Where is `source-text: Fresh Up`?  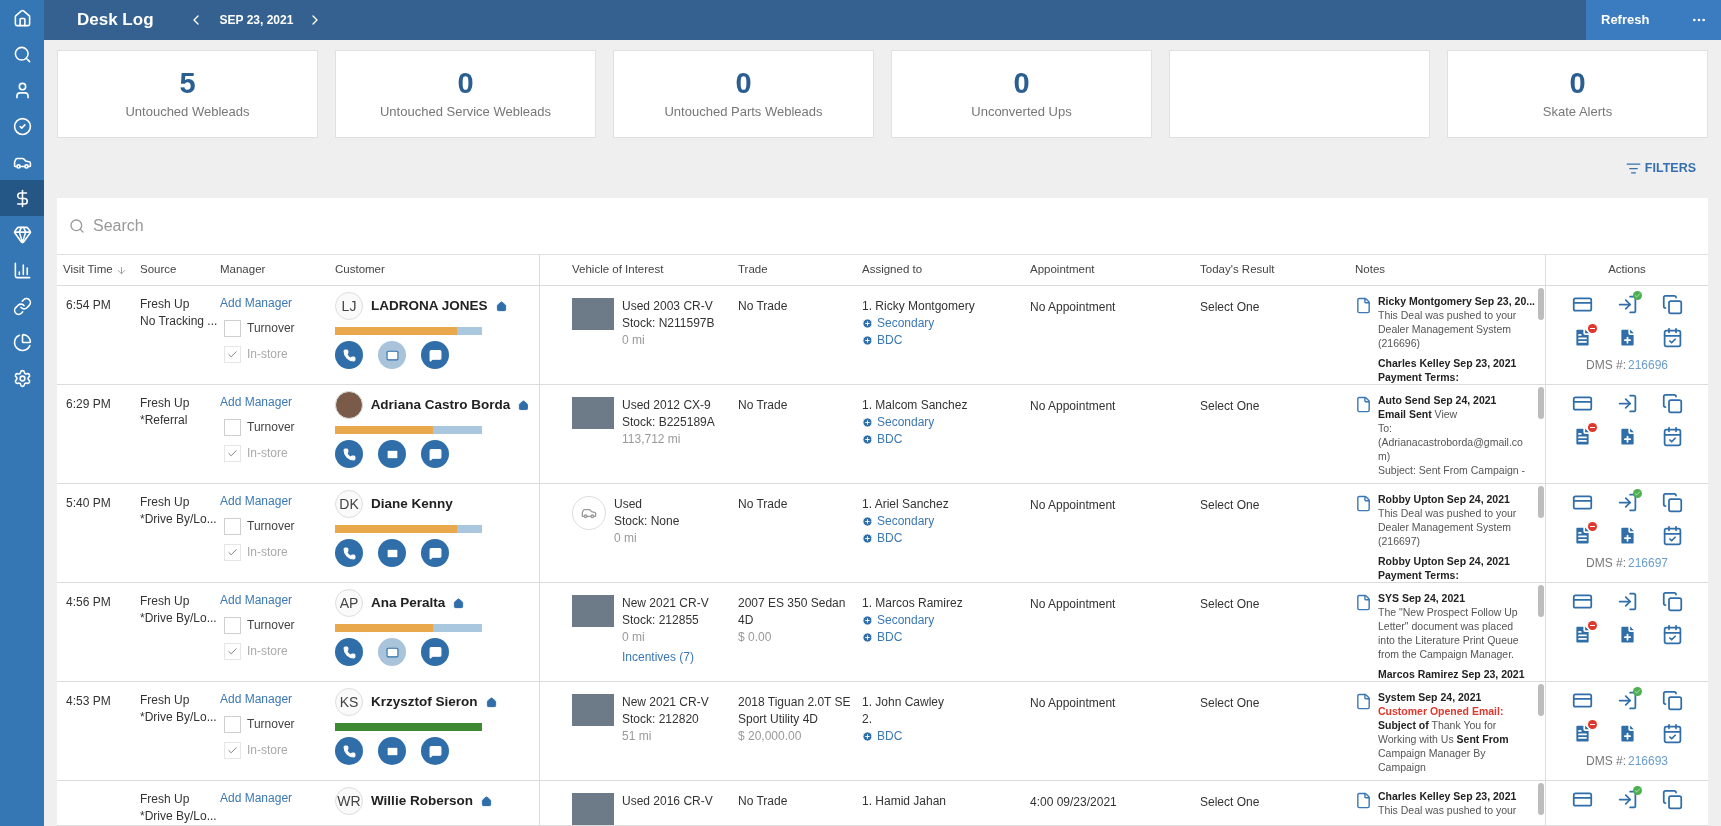
source-text: Fresh Up is located at coordinates (165, 502).